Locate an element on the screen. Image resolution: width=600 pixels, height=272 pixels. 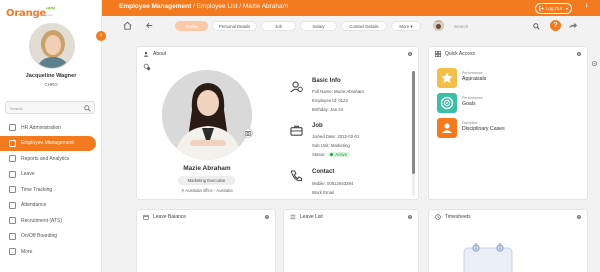
employee-avatar-small is located at coordinates (438, 25).